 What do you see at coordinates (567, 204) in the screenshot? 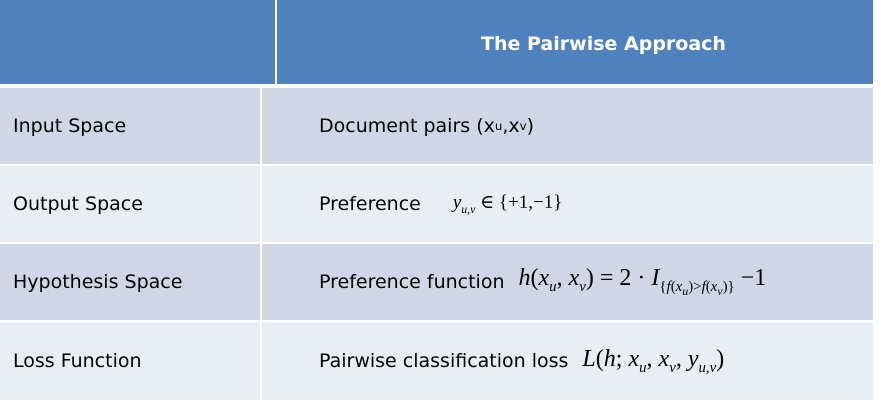
I see `row-value: Preference yu,v ∈ {+1,−1}` at bounding box center [567, 204].